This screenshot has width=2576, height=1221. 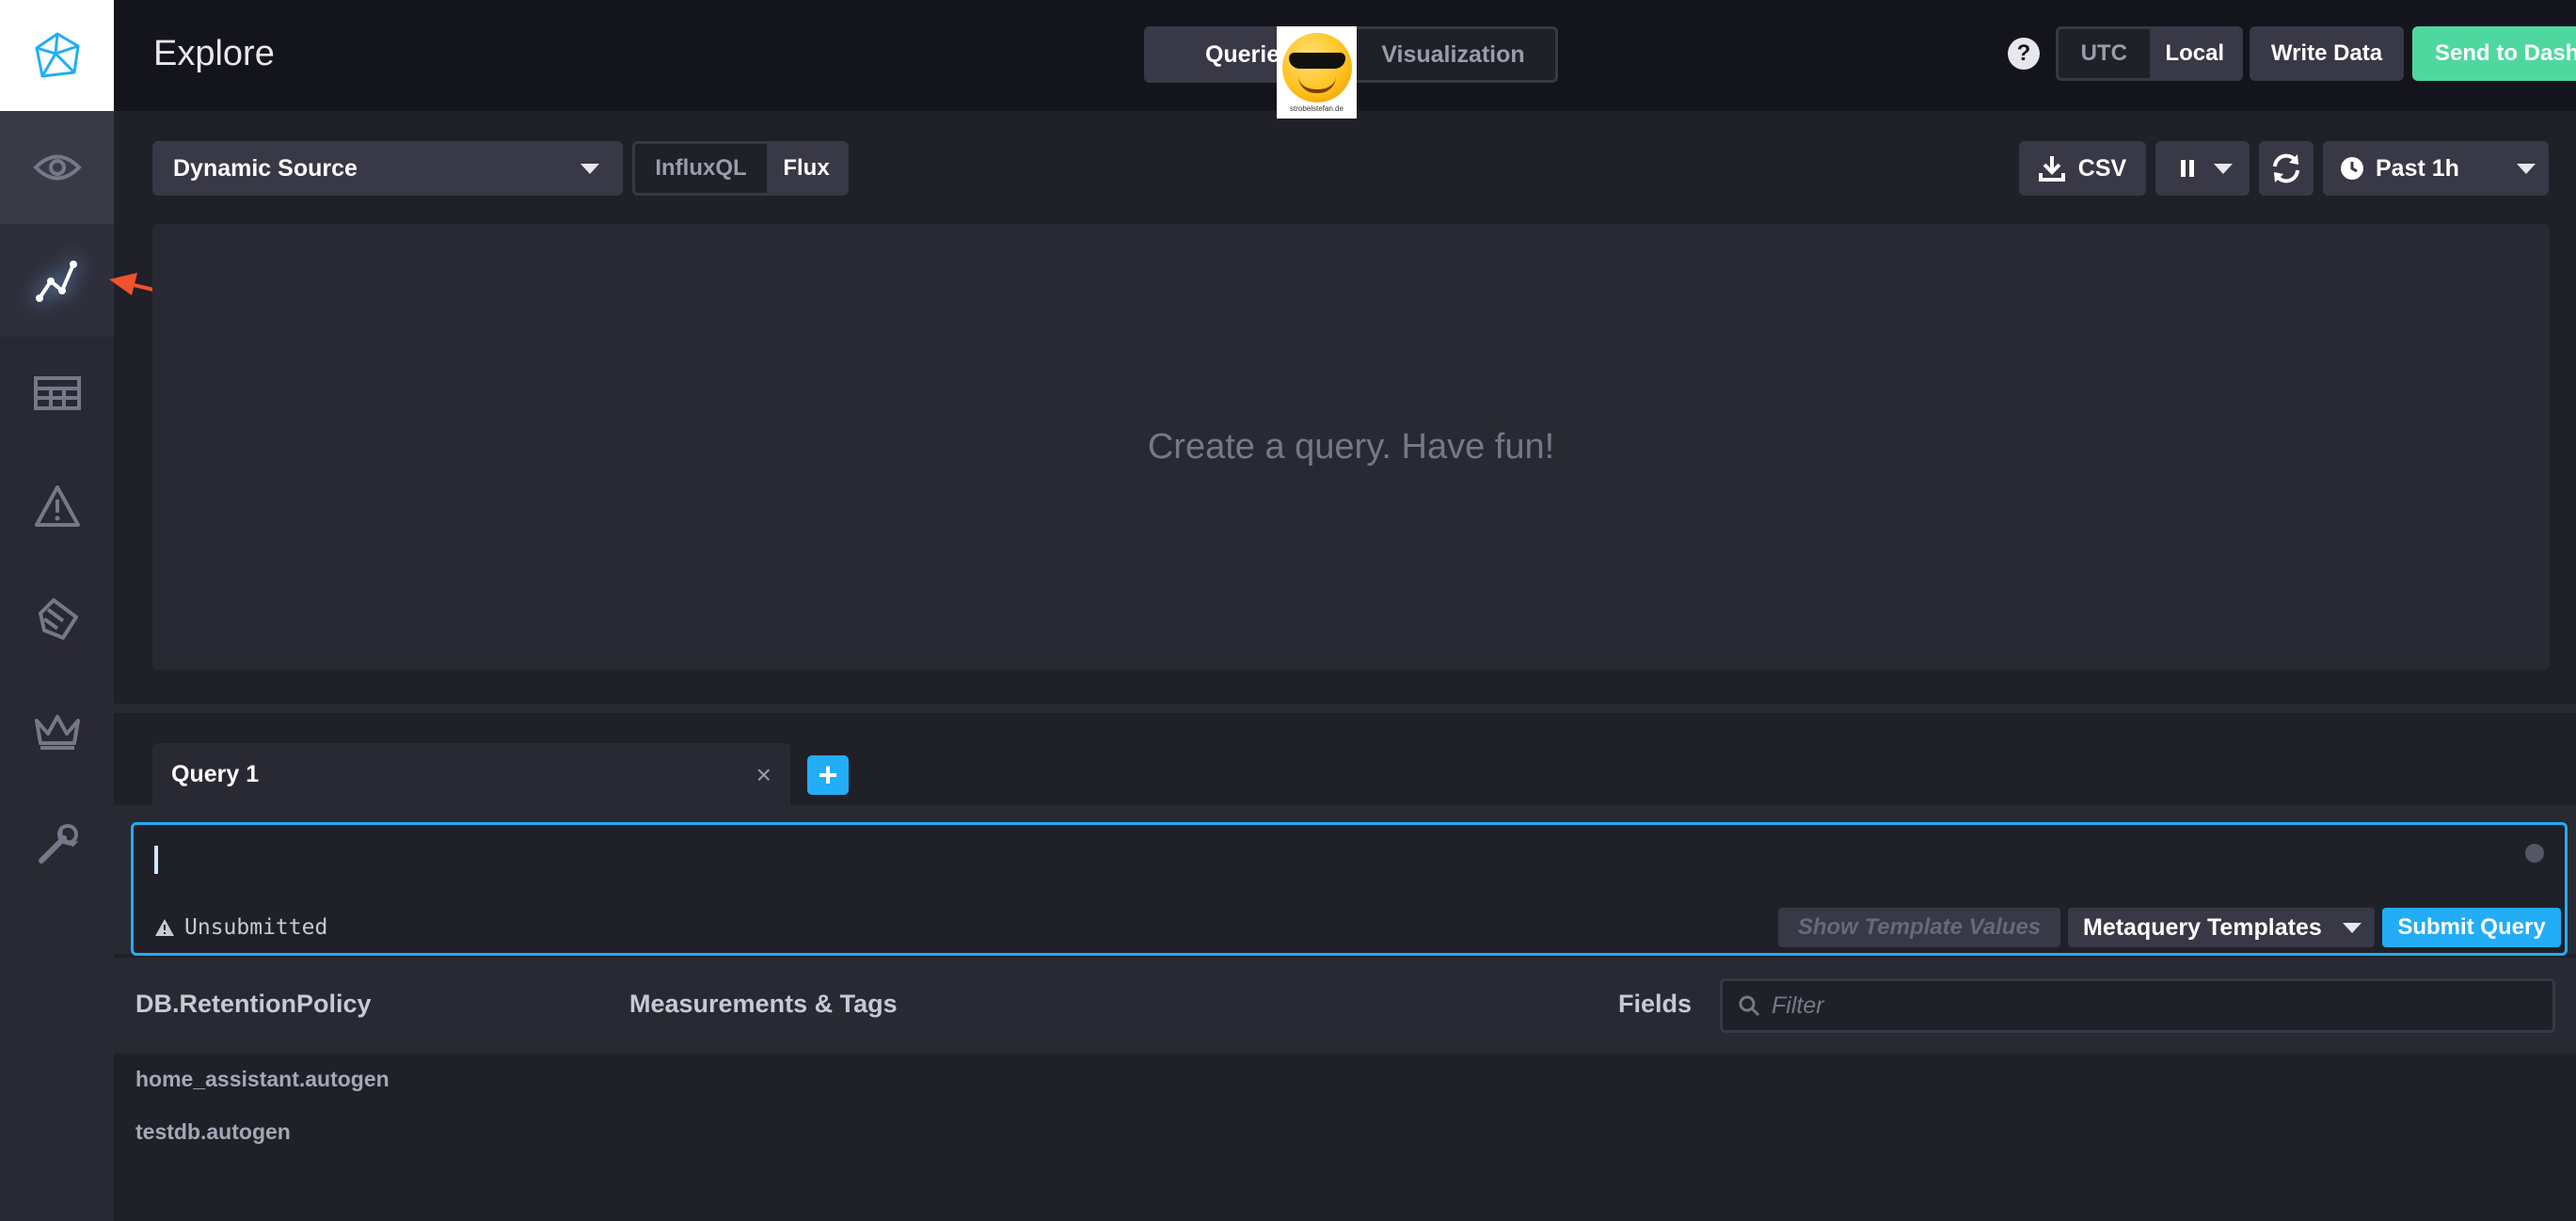 What do you see at coordinates (1345, 708) in the screenshot?
I see `resize-handle` at bounding box center [1345, 708].